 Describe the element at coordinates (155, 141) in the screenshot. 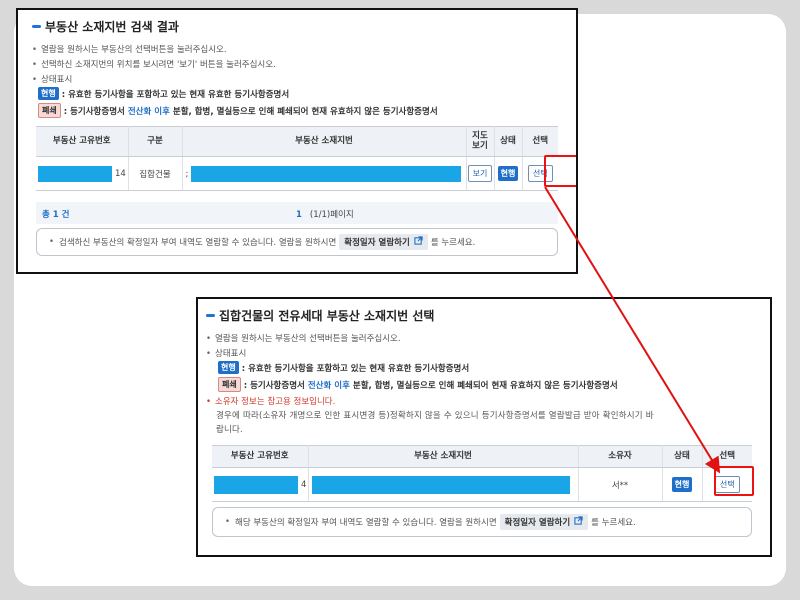

I see `header-category: 구분` at that location.